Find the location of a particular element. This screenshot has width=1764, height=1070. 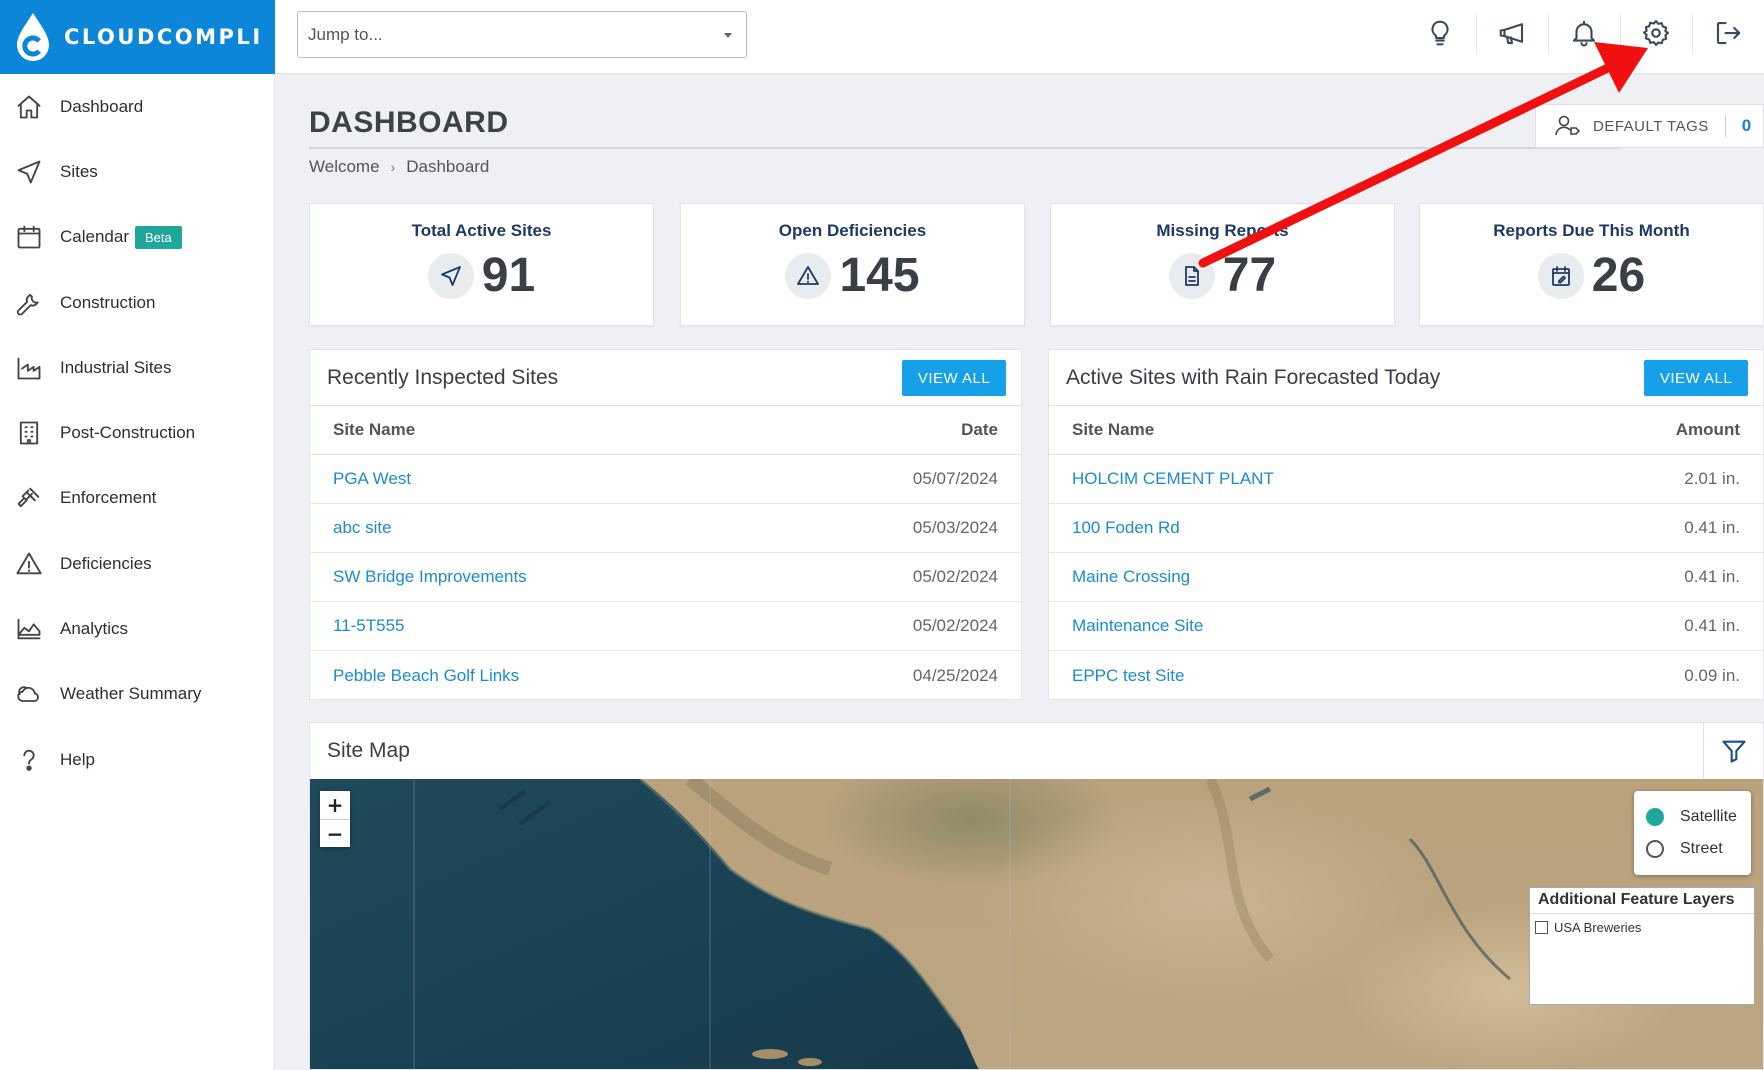

sidebar-item-construction: Construction is located at coordinates (137, 302).